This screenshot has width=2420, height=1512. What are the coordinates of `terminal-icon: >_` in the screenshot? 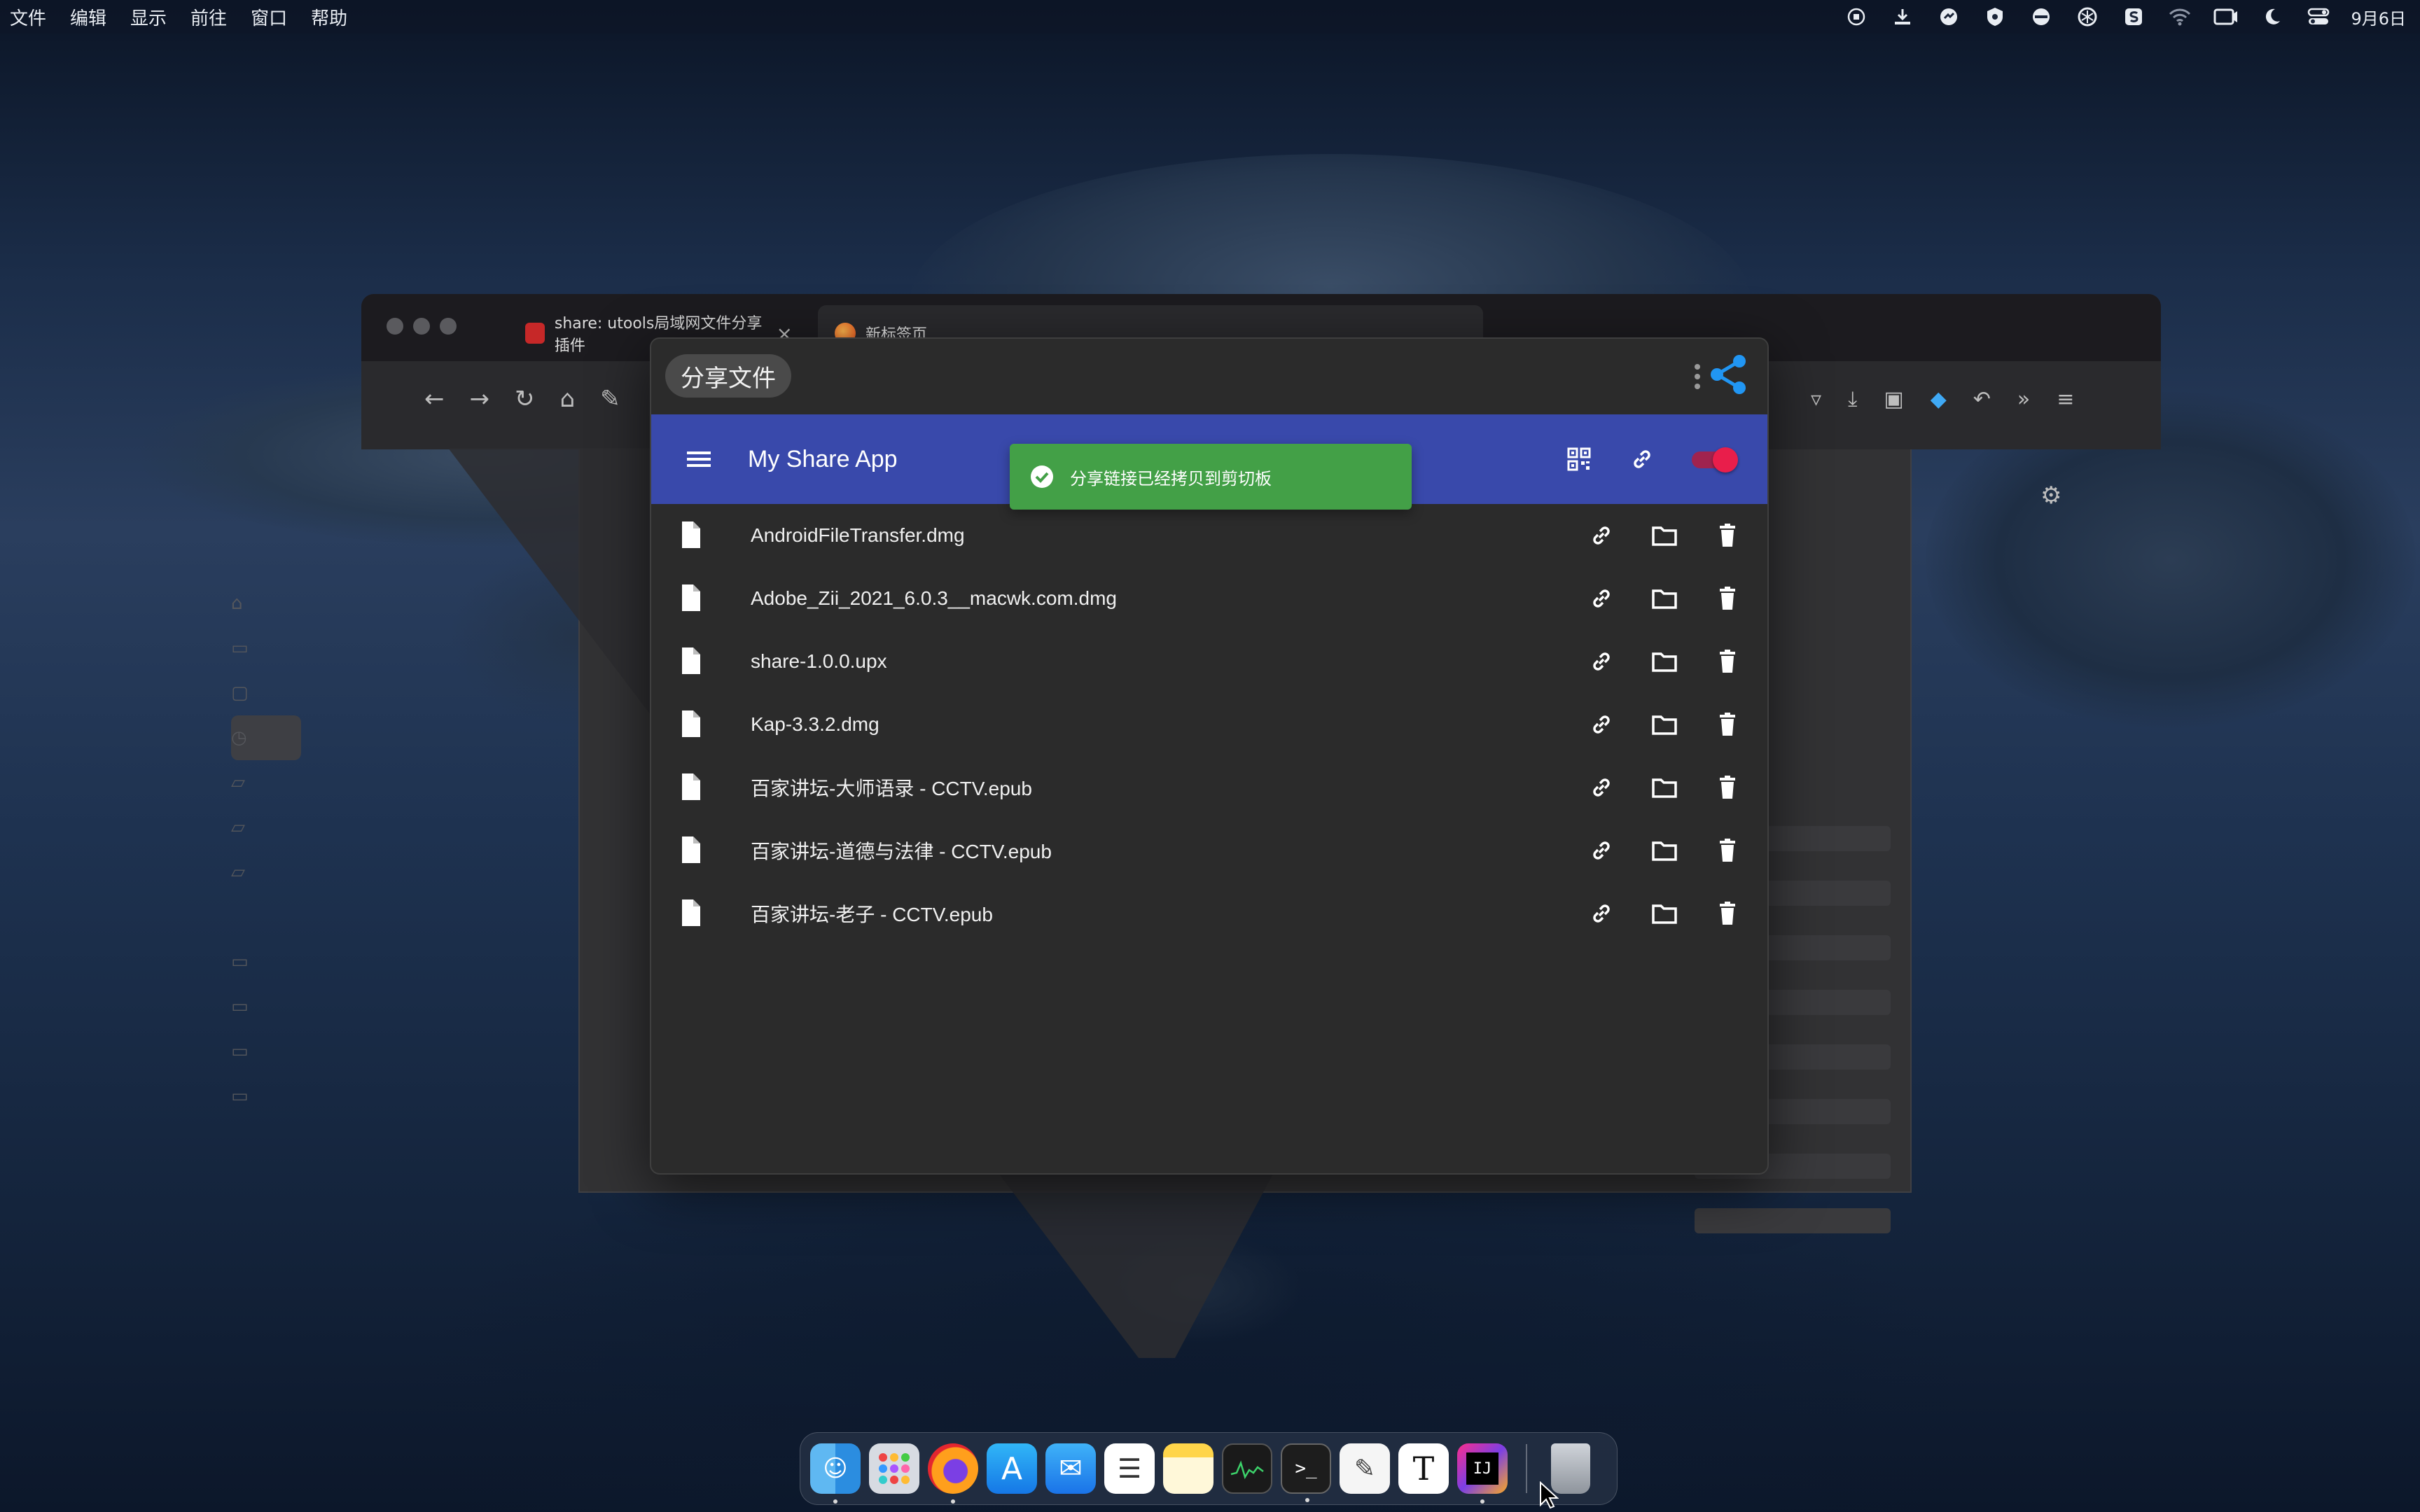 It's located at (1306, 1472).